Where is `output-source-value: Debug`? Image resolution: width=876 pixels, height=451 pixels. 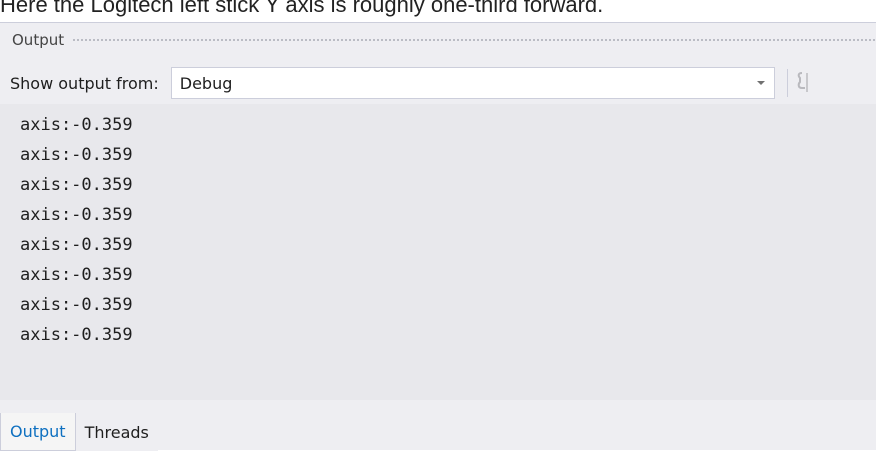
output-source-value: Debug is located at coordinates (206, 83).